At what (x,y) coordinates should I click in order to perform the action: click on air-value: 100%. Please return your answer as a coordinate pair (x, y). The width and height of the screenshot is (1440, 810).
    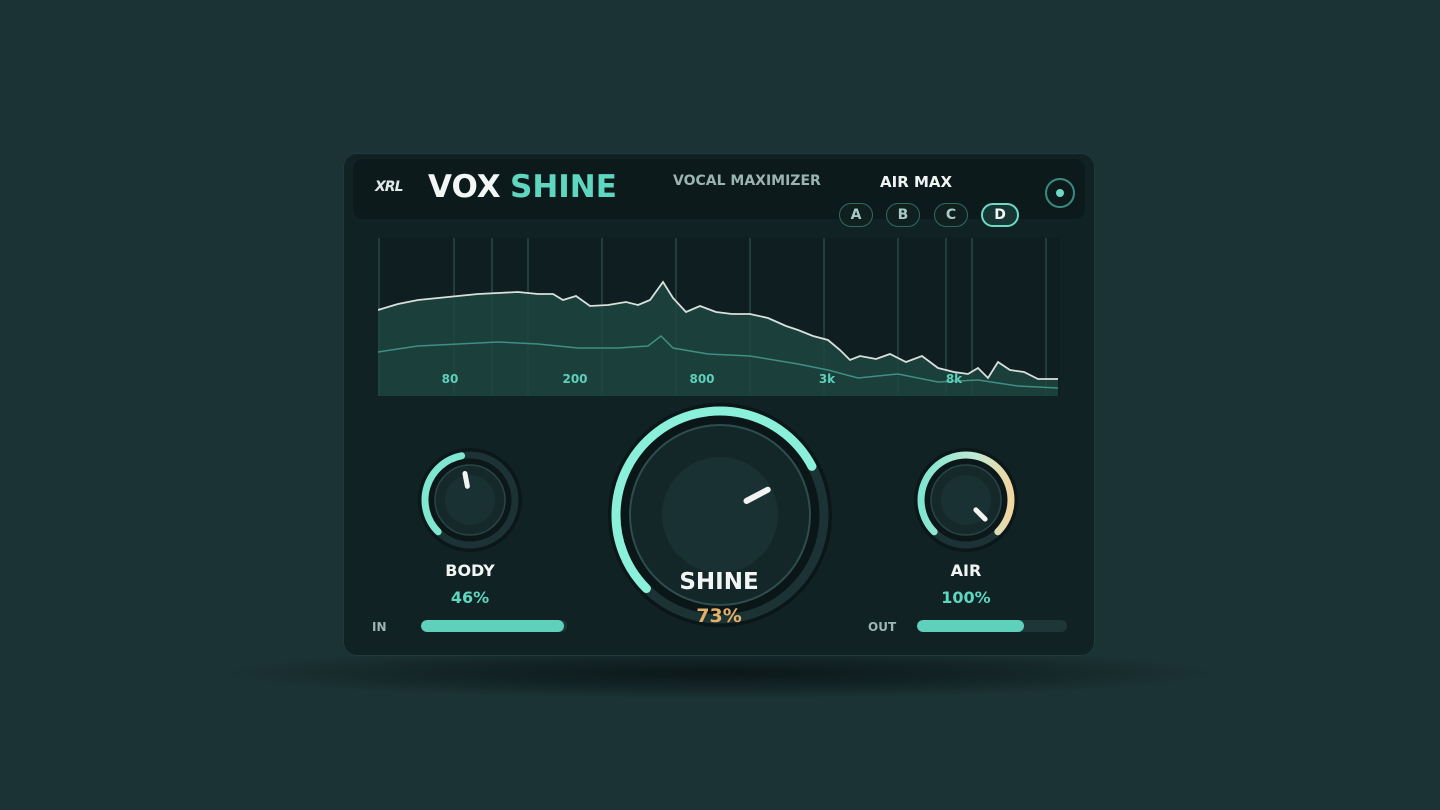
    Looking at the image, I should click on (966, 597).